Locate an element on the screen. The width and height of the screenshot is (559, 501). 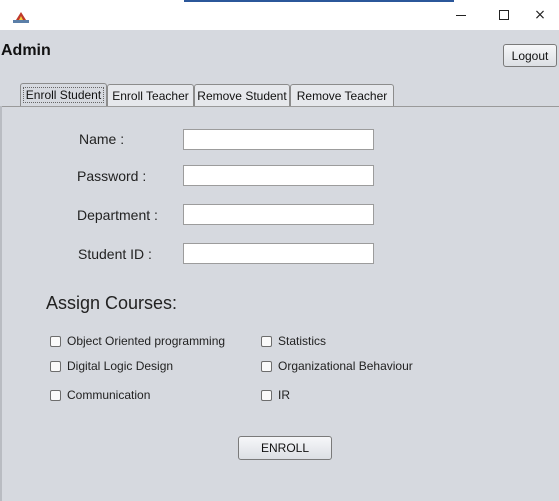
department-input is located at coordinates (278, 214).